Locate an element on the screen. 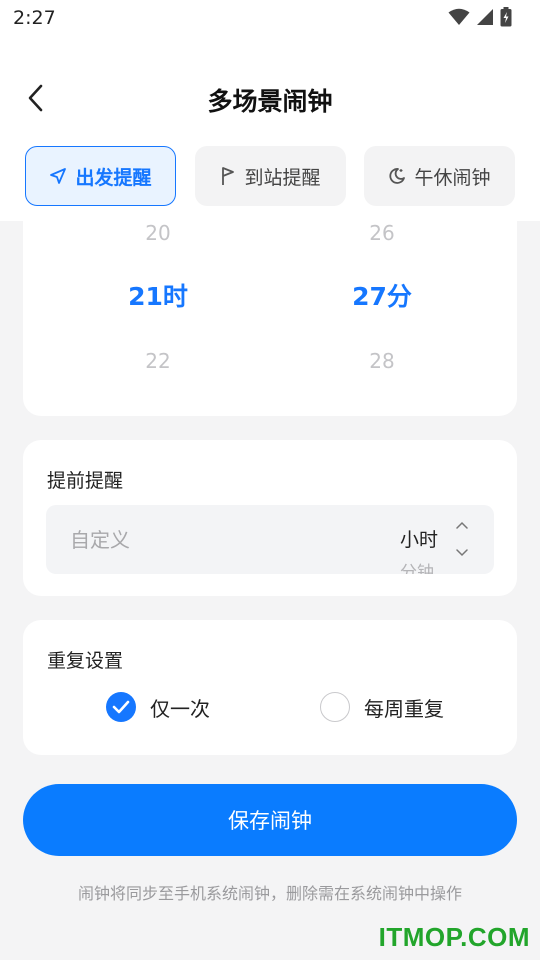 Image resolution: width=540 pixels, height=960 pixels. status-icons is located at coordinates (480, 17).